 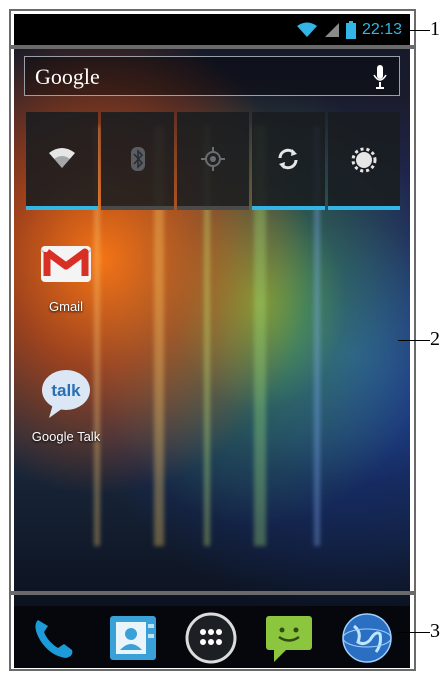 I want to click on region-frame-dock, so click(x=212, y=632).